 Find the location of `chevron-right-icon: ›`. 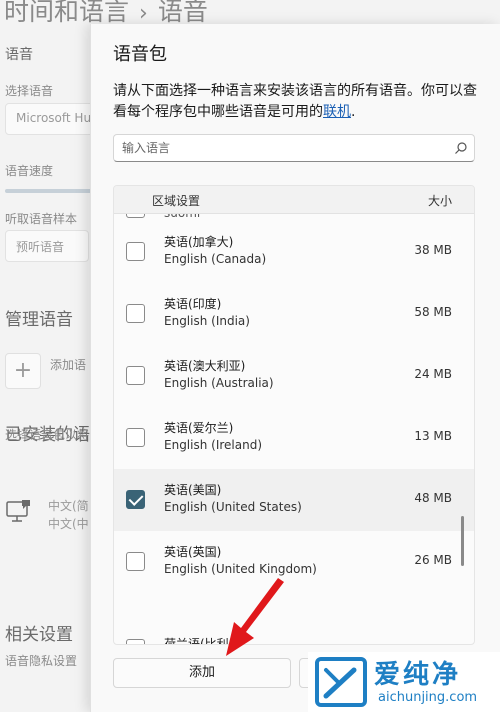

chevron-right-icon: › is located at coordinates (143, 13).